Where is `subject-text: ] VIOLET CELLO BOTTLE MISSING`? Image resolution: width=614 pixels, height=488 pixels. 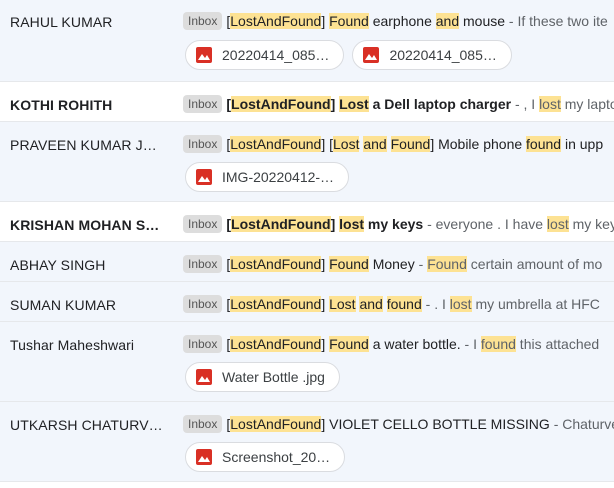
subject-text: ] VIOLET CELLO BOTTLE MISSING is located at coordinates (435, 424).